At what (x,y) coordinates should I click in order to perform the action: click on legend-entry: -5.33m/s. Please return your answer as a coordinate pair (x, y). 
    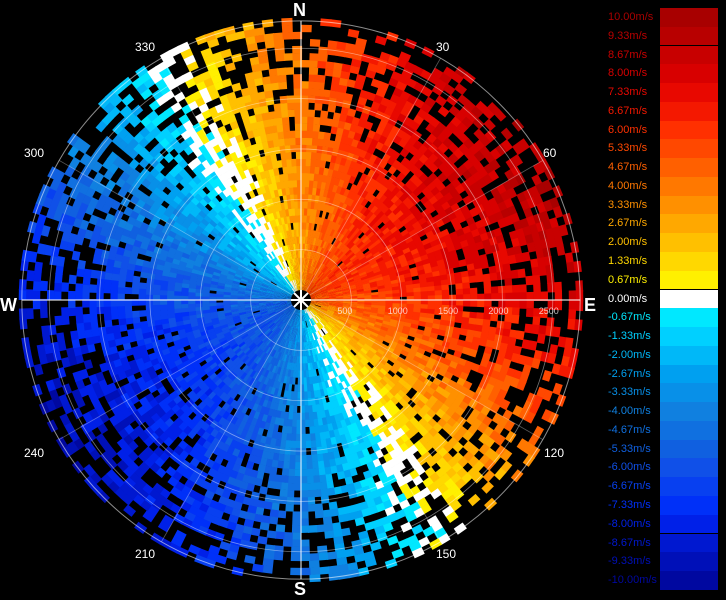
    Looking at the image, I should click on (662, 449).